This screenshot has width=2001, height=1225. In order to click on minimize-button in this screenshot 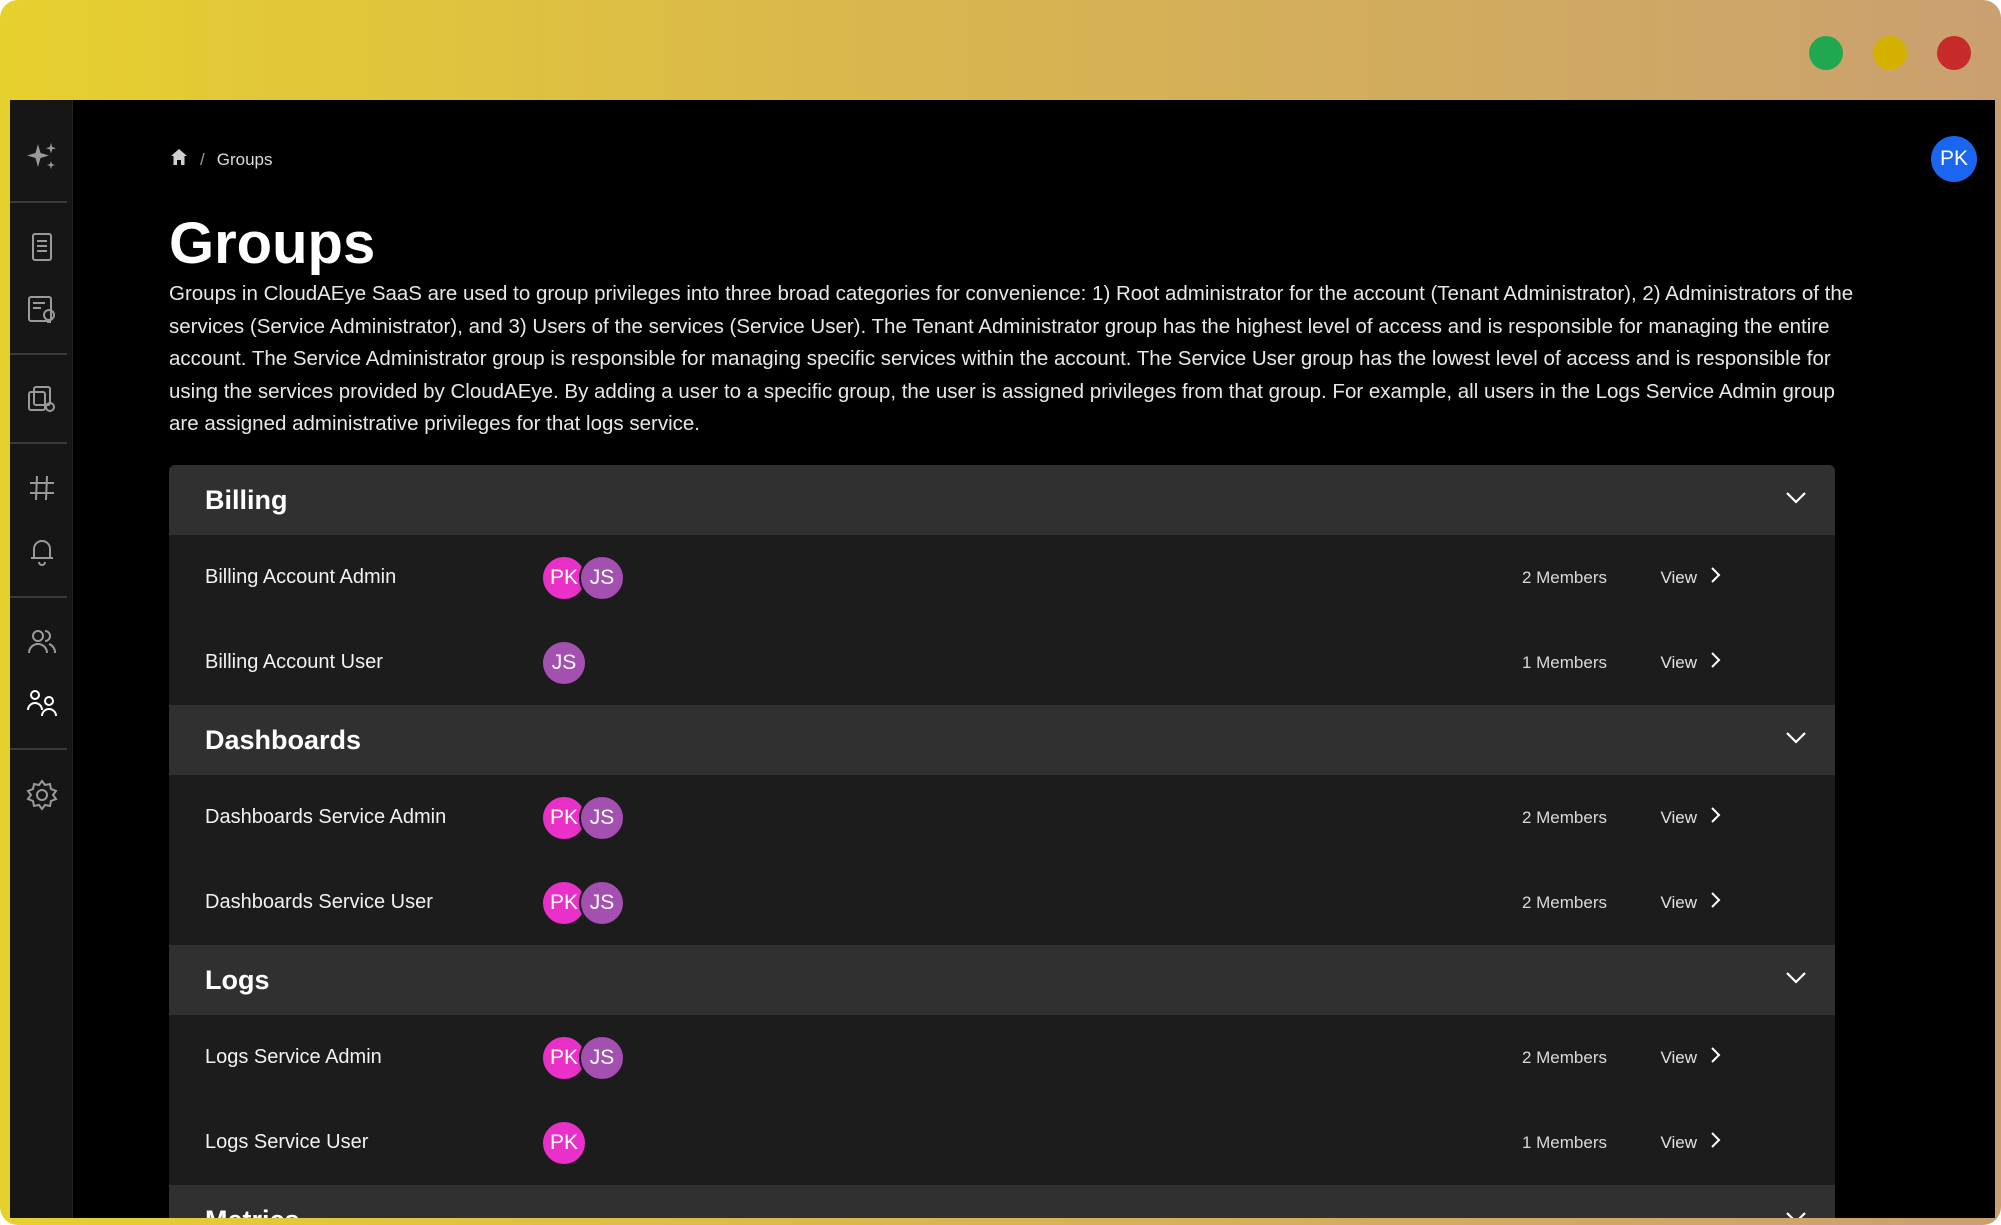, I will do `click(1890, 53)`.